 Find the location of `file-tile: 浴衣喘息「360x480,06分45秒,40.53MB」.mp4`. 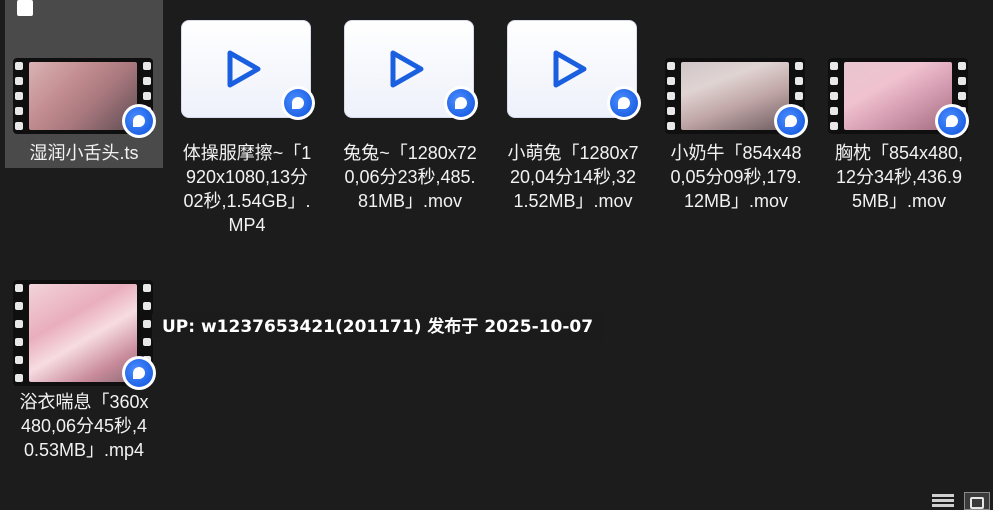

file-tile: 浴衣喘息「360x480,06分45秒,40.53MB」.mp4 is located at coordinates (84, 378).